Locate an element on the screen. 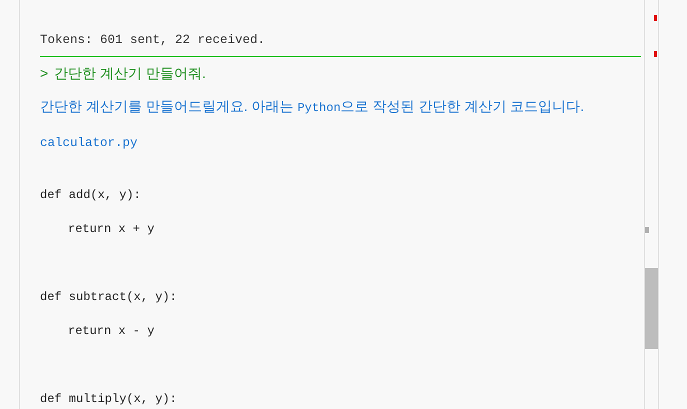 This screenshot has width=687, height=409. scrollbar-thumb is located at coordinates (651, 308).